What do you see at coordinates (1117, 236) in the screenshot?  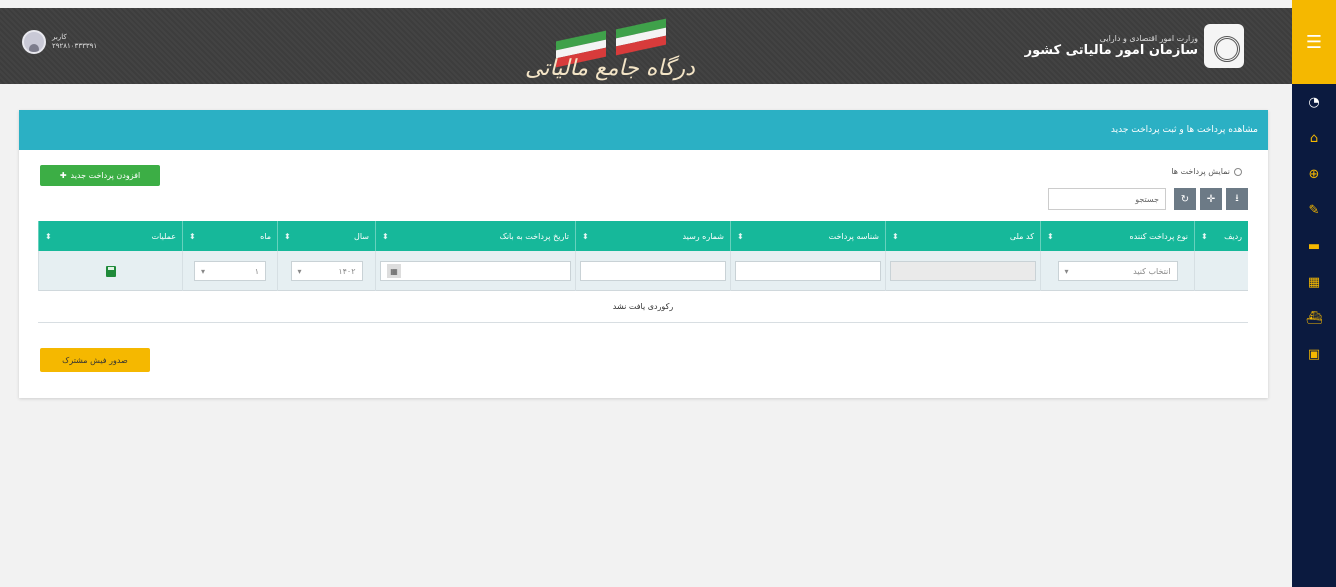 I see `col-payer-type: نوع پرداخت کننده ⬍` at bounding box center [1117, 236].